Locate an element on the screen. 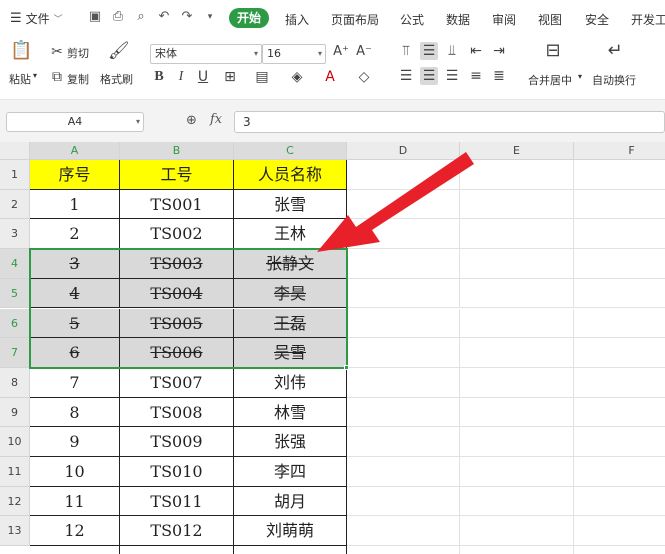  cell-style-icon: ▤ is located at coordinates (262, 77).